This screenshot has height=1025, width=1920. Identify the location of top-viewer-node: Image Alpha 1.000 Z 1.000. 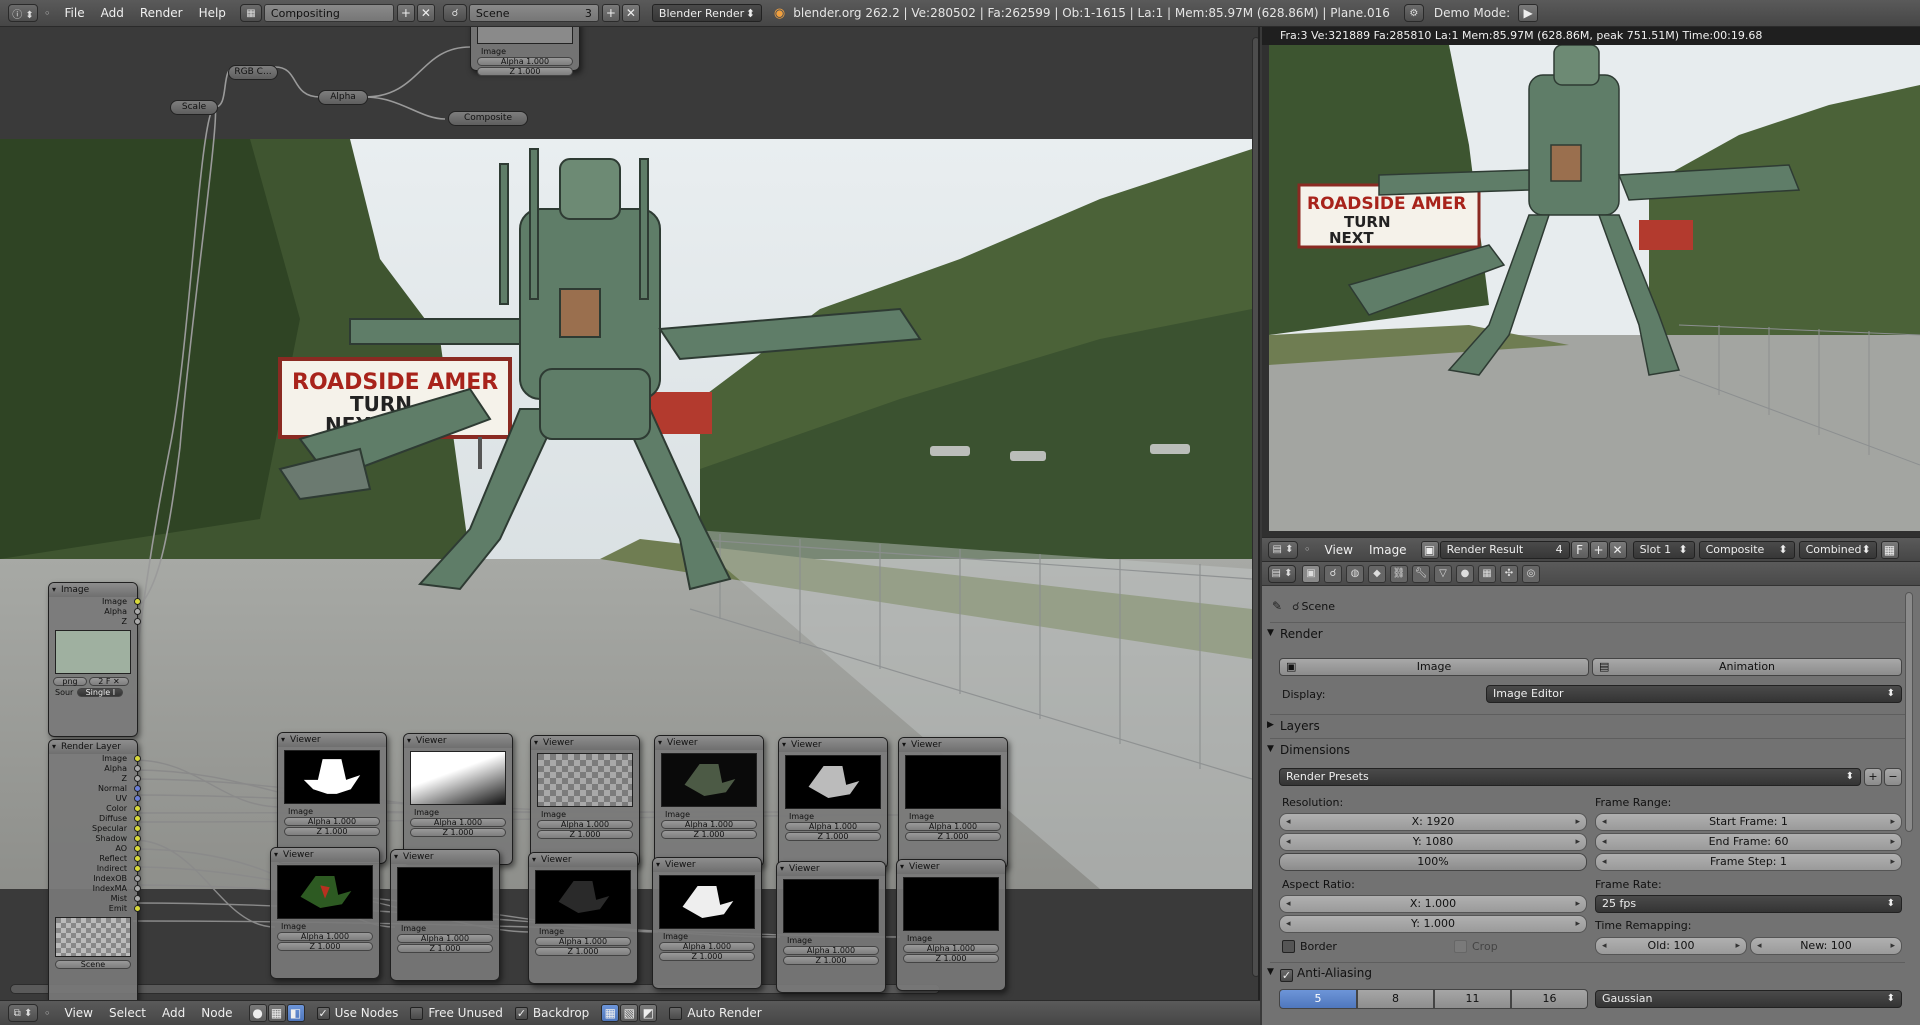
(525, 51).